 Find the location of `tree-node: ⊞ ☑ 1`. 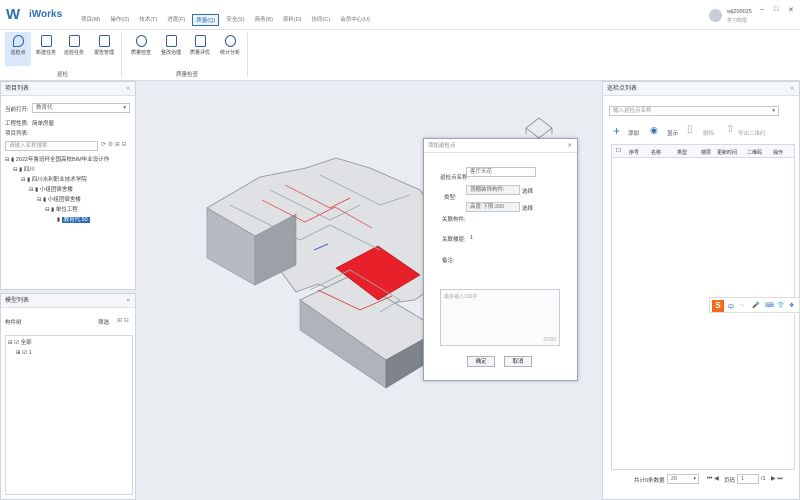

tree-node: ⊞ ☑ 1 is located at coordinates (69, 353).